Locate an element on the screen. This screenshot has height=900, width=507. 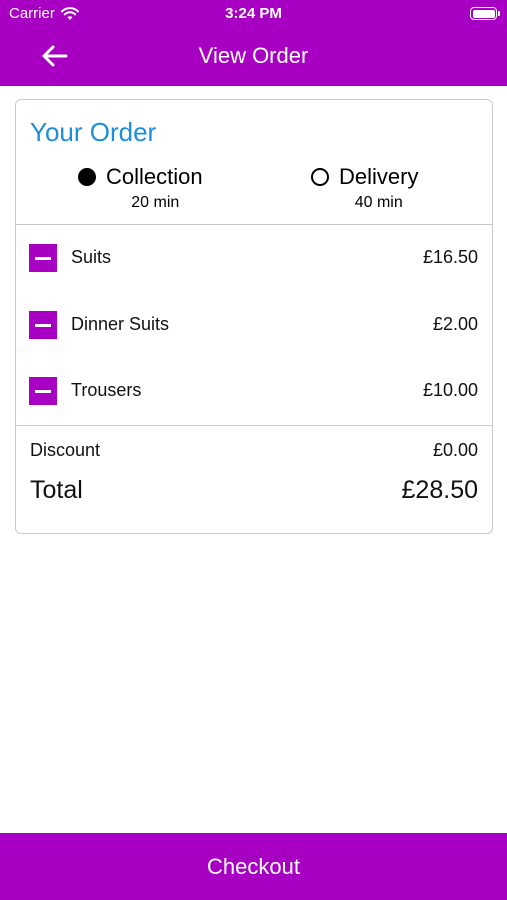
status-bar: Carrier 3:24 PM is located at coordinates (253, 14).